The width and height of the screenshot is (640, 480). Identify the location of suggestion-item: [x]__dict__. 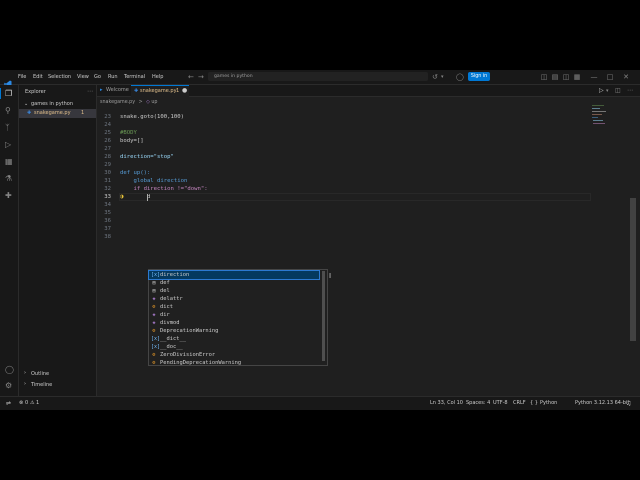
(234, 339).